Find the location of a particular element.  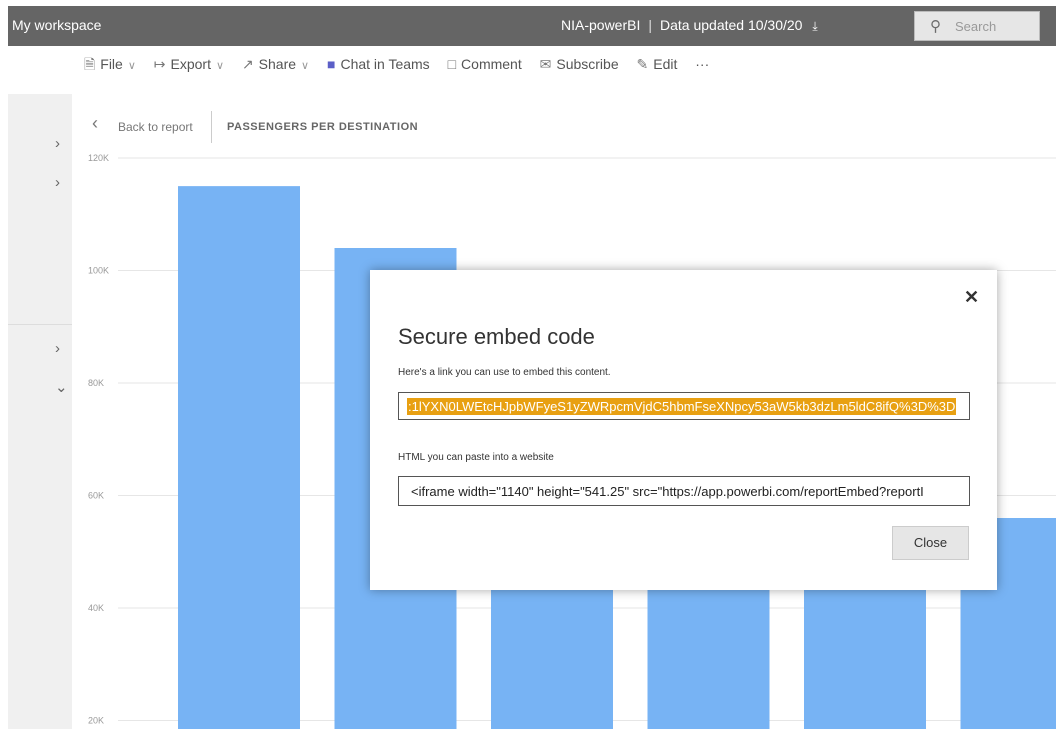

y-tick-label: 20K is located at coordinates (96, 721).